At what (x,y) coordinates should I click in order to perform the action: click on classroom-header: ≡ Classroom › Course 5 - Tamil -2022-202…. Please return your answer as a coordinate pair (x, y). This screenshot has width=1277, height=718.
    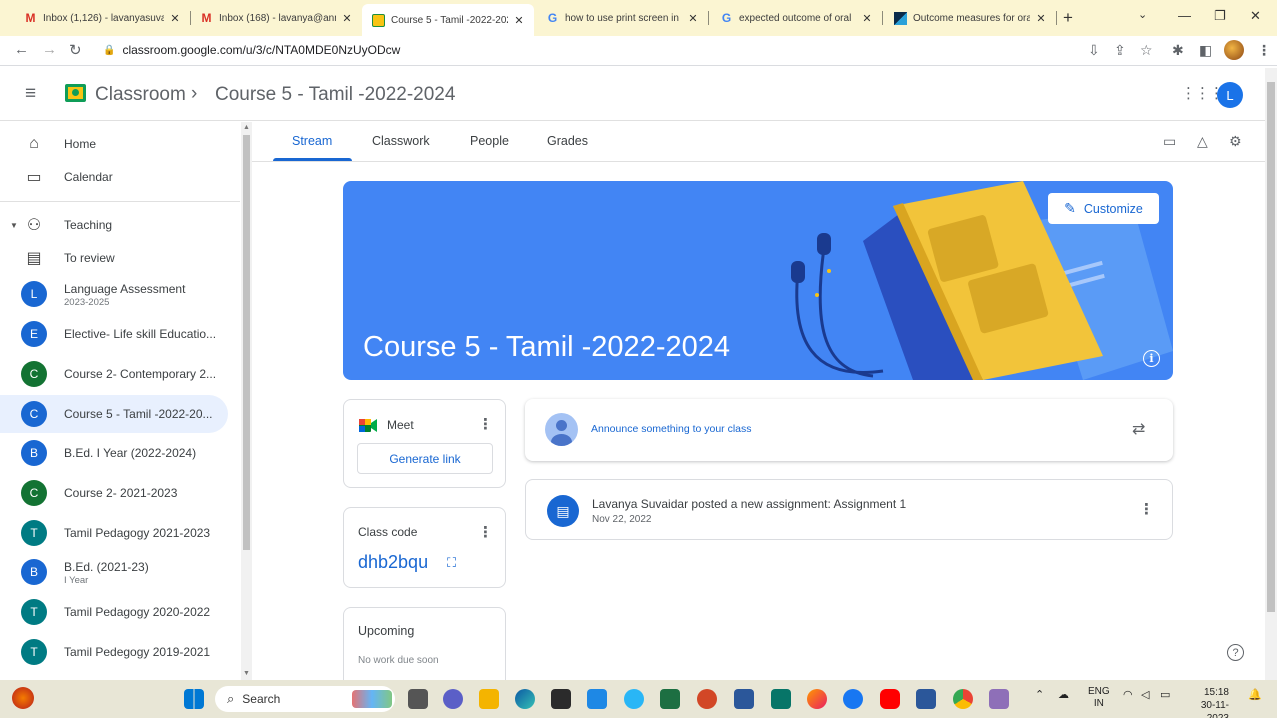
    Looking at the image, I should click on (638, 94).